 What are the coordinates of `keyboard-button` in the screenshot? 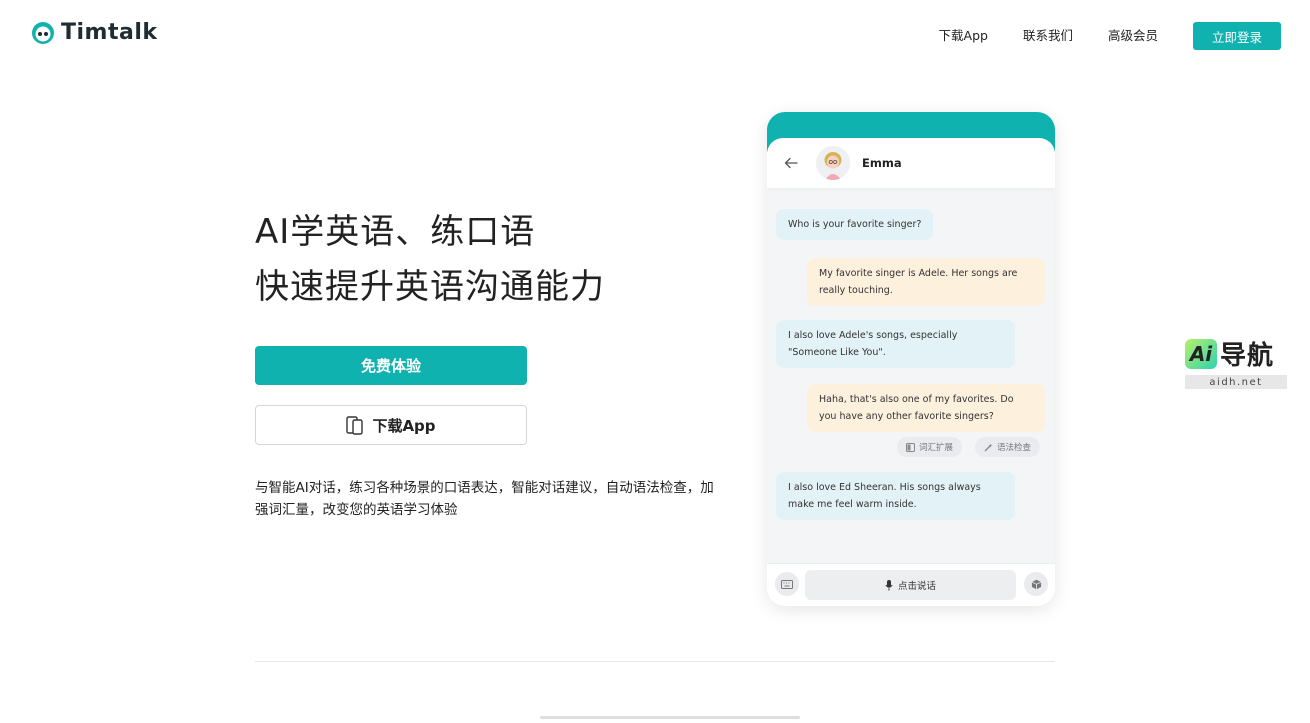 It's located at (787, 584).